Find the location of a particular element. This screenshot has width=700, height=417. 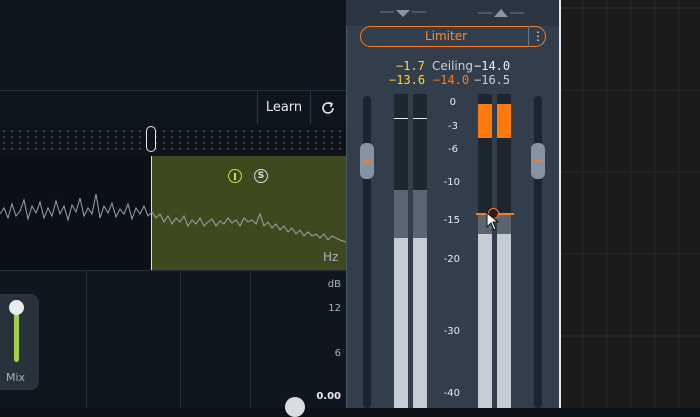

meter-scale-tick: -40 is located at coordinates (451, 393).